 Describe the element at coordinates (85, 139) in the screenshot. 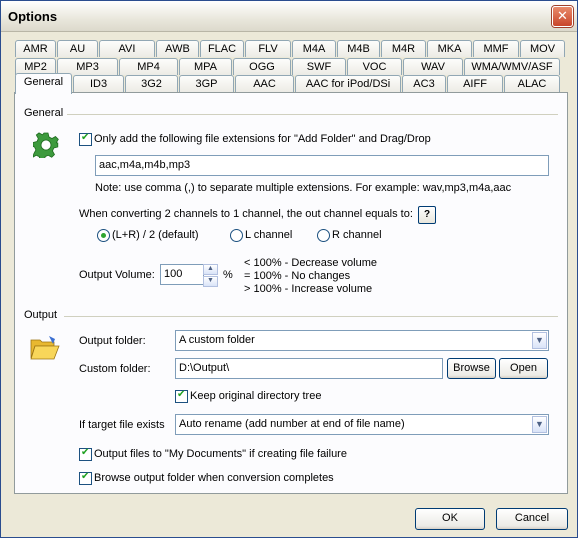

I see `only-add-extensions-checkbox` at that location.